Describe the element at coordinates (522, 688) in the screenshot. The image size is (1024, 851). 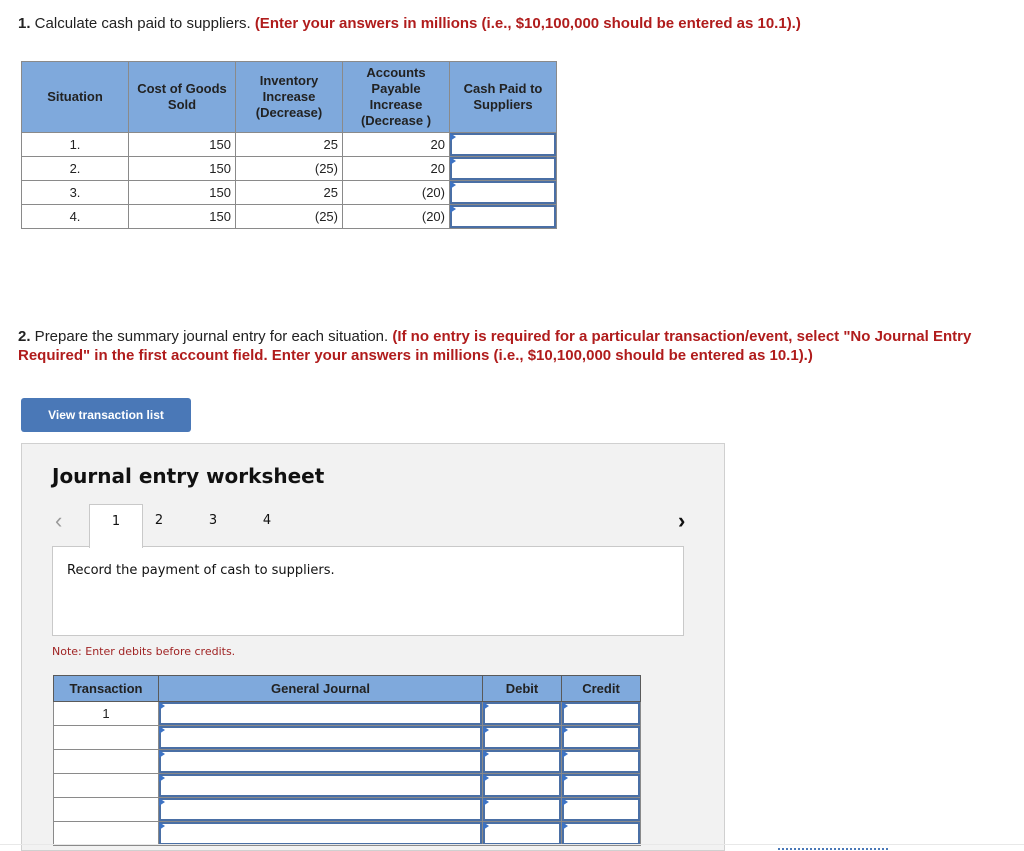
I see `header-debit: Debit` at that location.